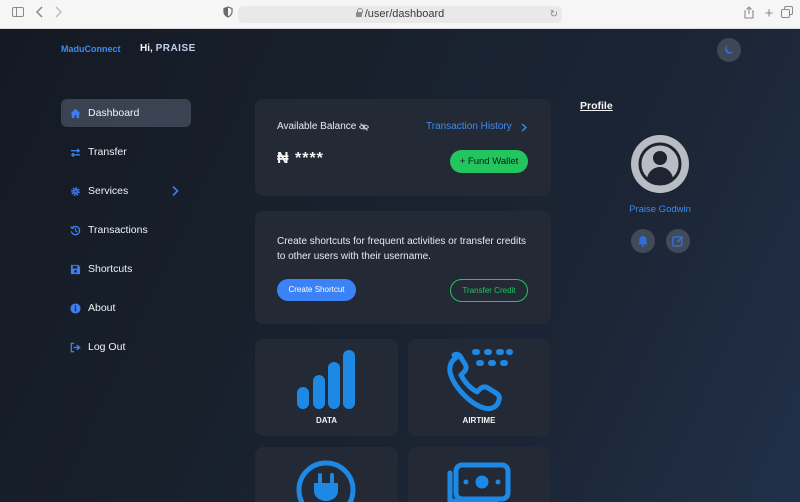 The width and height of the screenshot is (800, 502). I want to click on avatar, so click(660, 164).